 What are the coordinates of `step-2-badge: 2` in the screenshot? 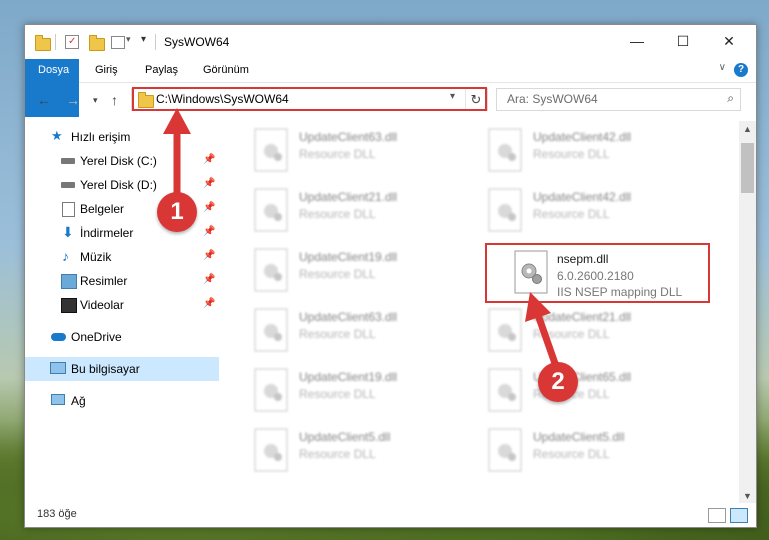 It's located at (558, 382).